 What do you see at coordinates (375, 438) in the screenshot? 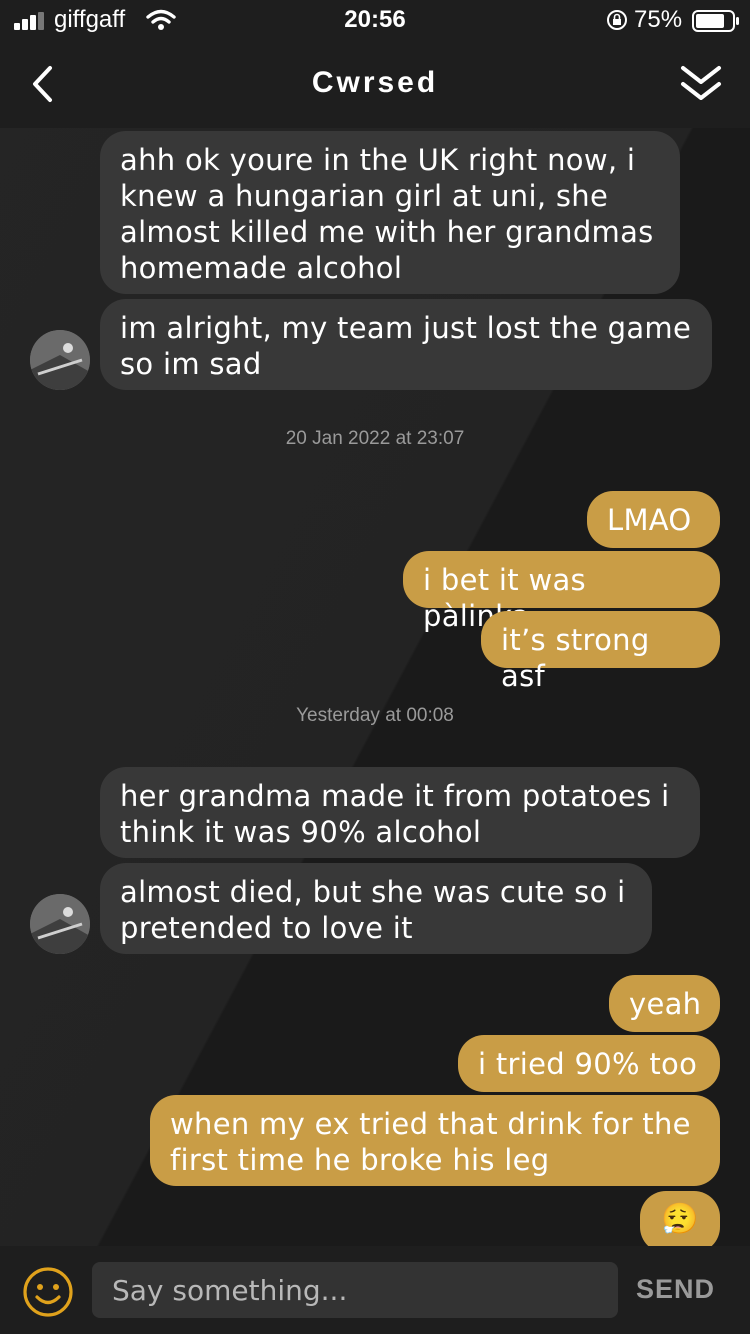
I see `timestamp: 20 Jan 2022 at 23:07` at bounding box center [375, 438].